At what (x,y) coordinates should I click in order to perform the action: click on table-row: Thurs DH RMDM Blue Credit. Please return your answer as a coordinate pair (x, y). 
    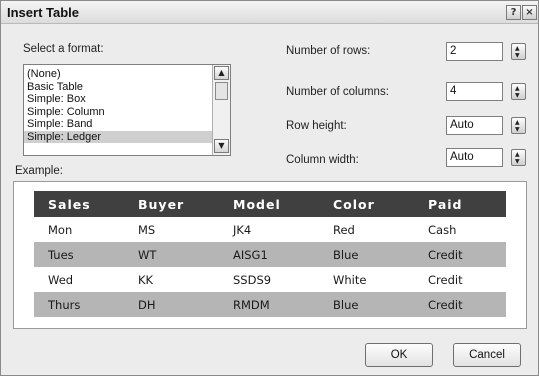
    Looking at the image, I should click on (270, 304).